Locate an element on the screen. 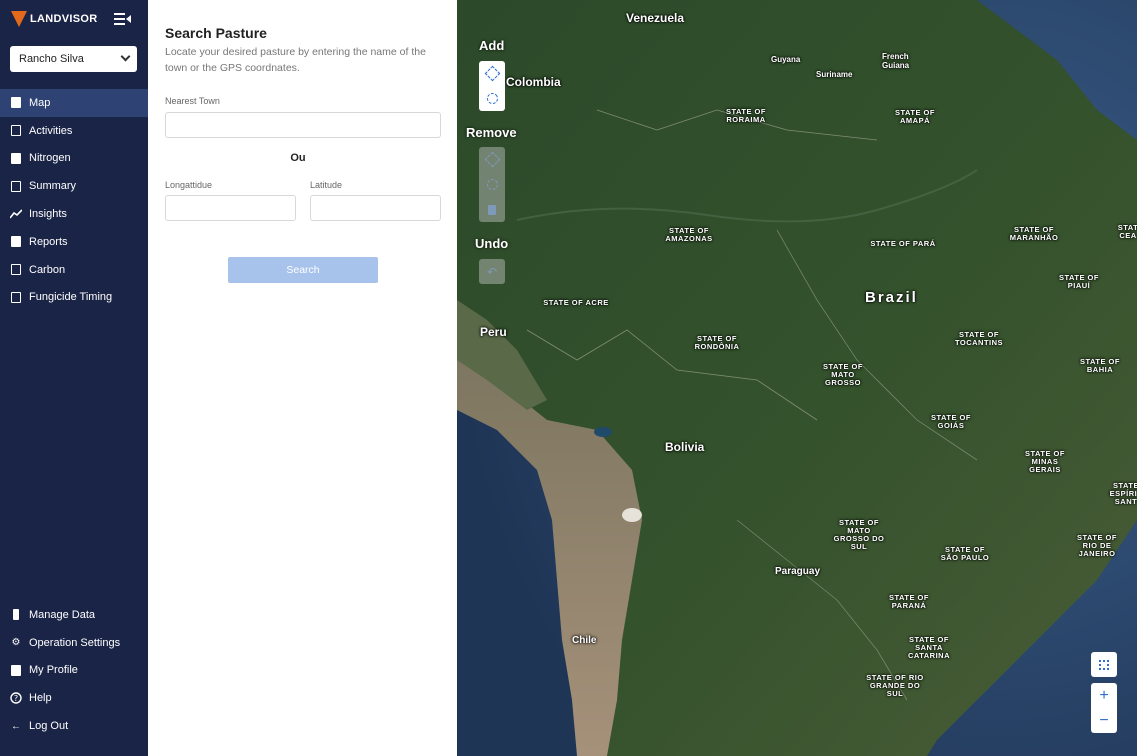 The height and width of the screenshot is (756, 1137). search-button: Search is located at coordinates (303, 270).